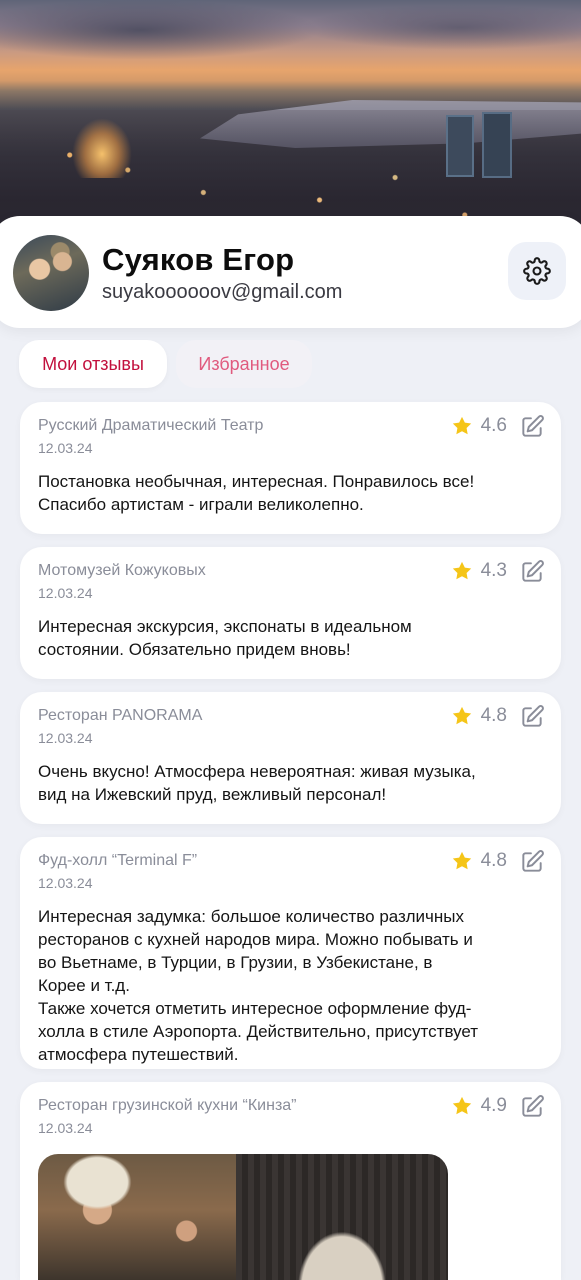  What do you see at coordinates (244, 364) in the screenshot?
I see `tab-favorites: Избранное` at bounding box center [244, 364].